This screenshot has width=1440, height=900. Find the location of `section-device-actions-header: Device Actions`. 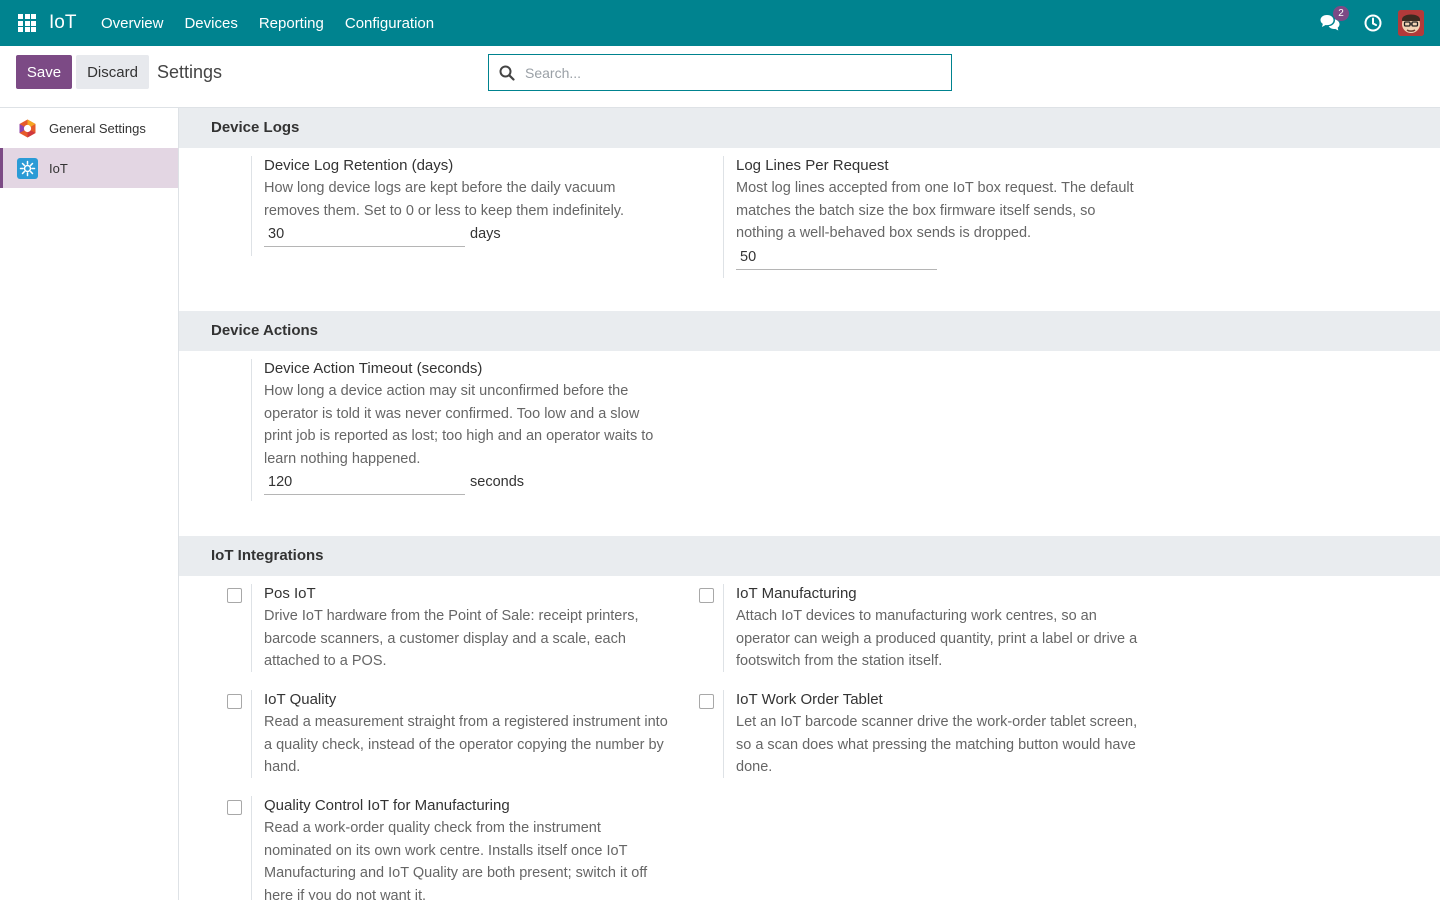

section-device-actions-header: Device Actions is located at coordinates (809, 331).